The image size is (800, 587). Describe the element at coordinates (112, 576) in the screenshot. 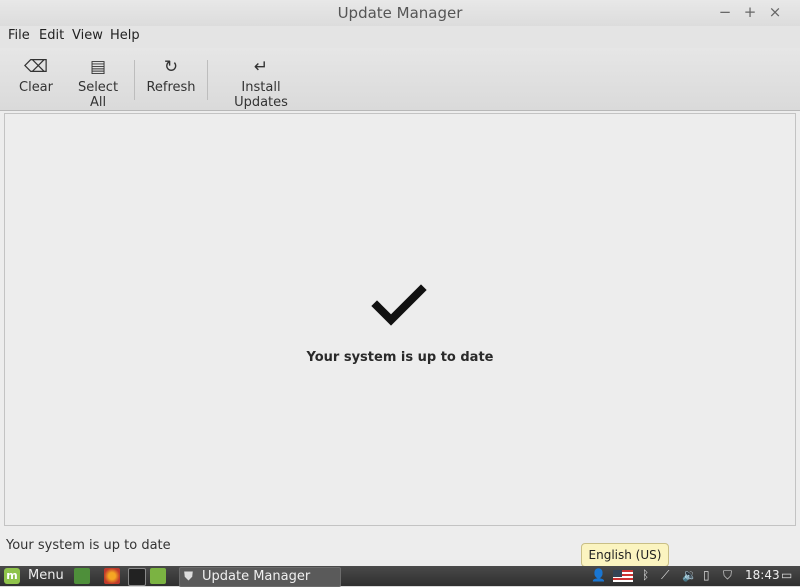

I see `firefox-icon` at that location.